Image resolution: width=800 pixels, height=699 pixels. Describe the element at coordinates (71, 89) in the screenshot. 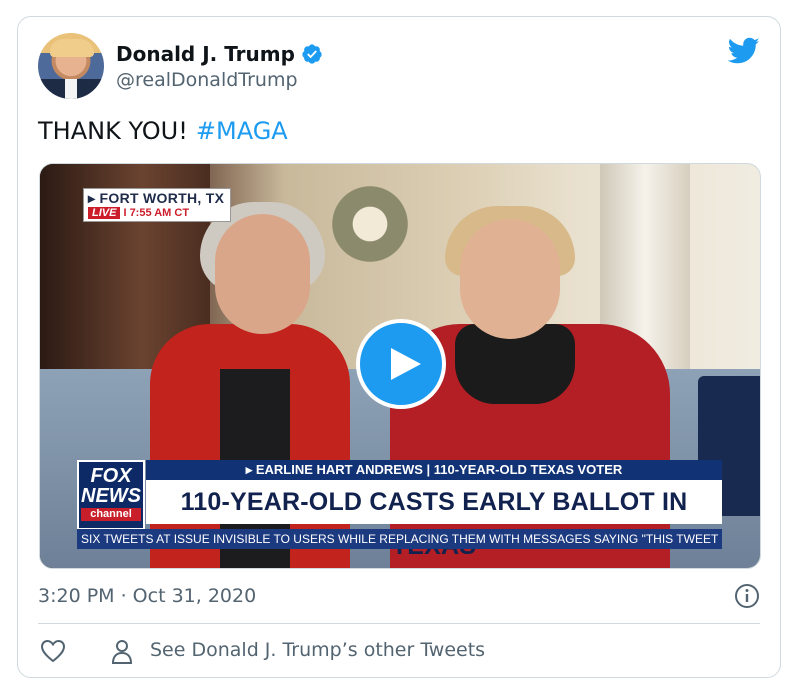

I see `avatar-shirt` at that location.